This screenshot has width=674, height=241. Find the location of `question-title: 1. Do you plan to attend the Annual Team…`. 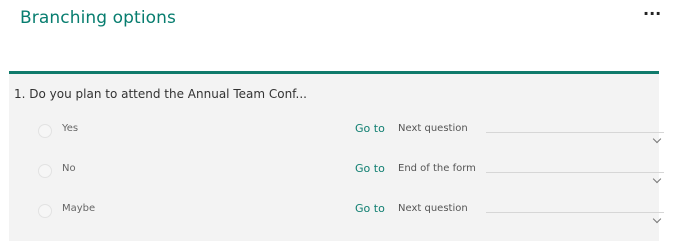

question-title: 1. Do you plan to attend the Annual Team… is located at coordinates (160, 94).